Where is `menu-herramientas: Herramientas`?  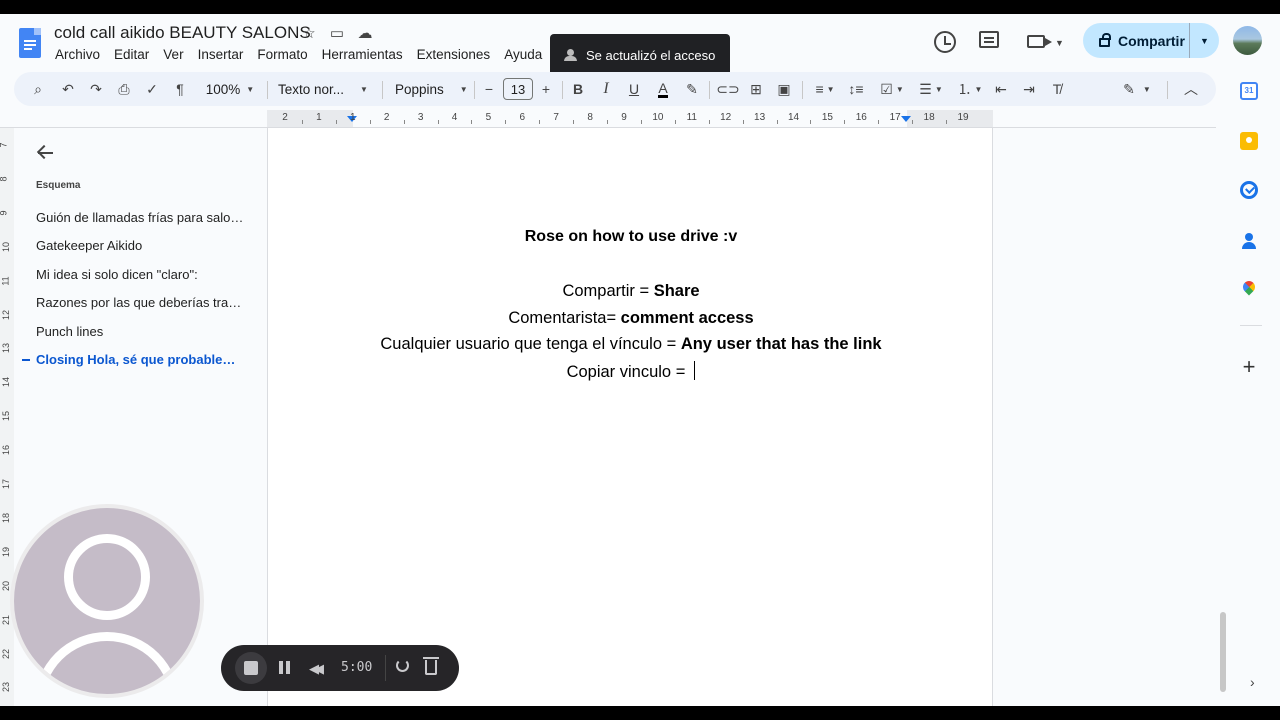 menu-herramientas: Herramientas is located at coordinates (362, 54).